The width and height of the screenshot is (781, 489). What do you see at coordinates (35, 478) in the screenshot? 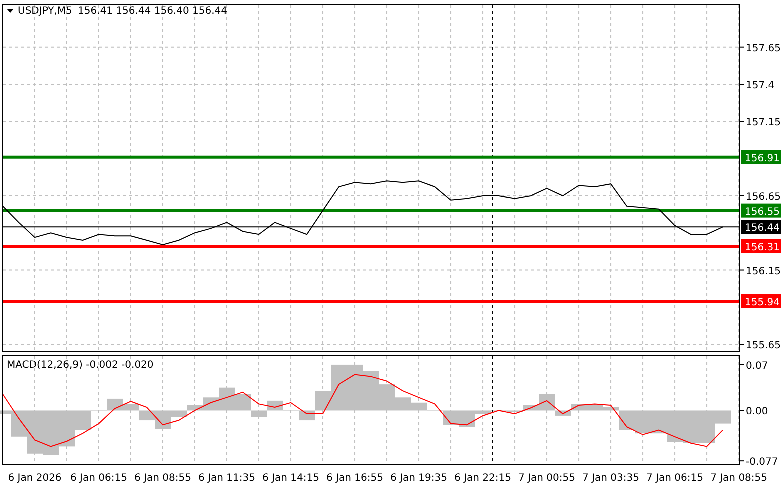
I see `time-label: 6 Jan 2026` at bounding box center [35, 478].